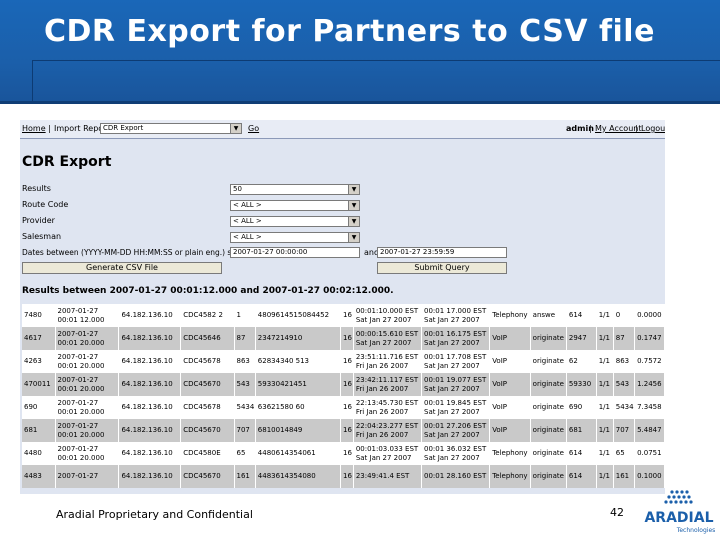 The width and height of the screenshot is (720, 540). I want to click on table-cell: 690, so click(581, 407).